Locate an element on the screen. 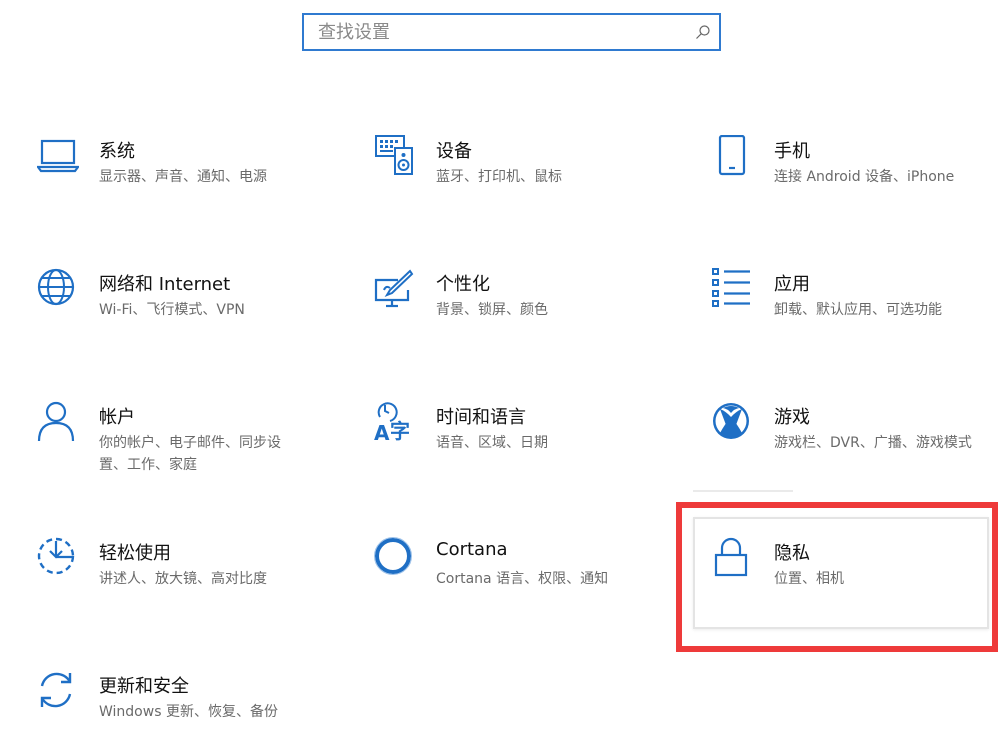 This screenshot has height=752, width=1000. xbox-icon is located at coordinates (733, 422).